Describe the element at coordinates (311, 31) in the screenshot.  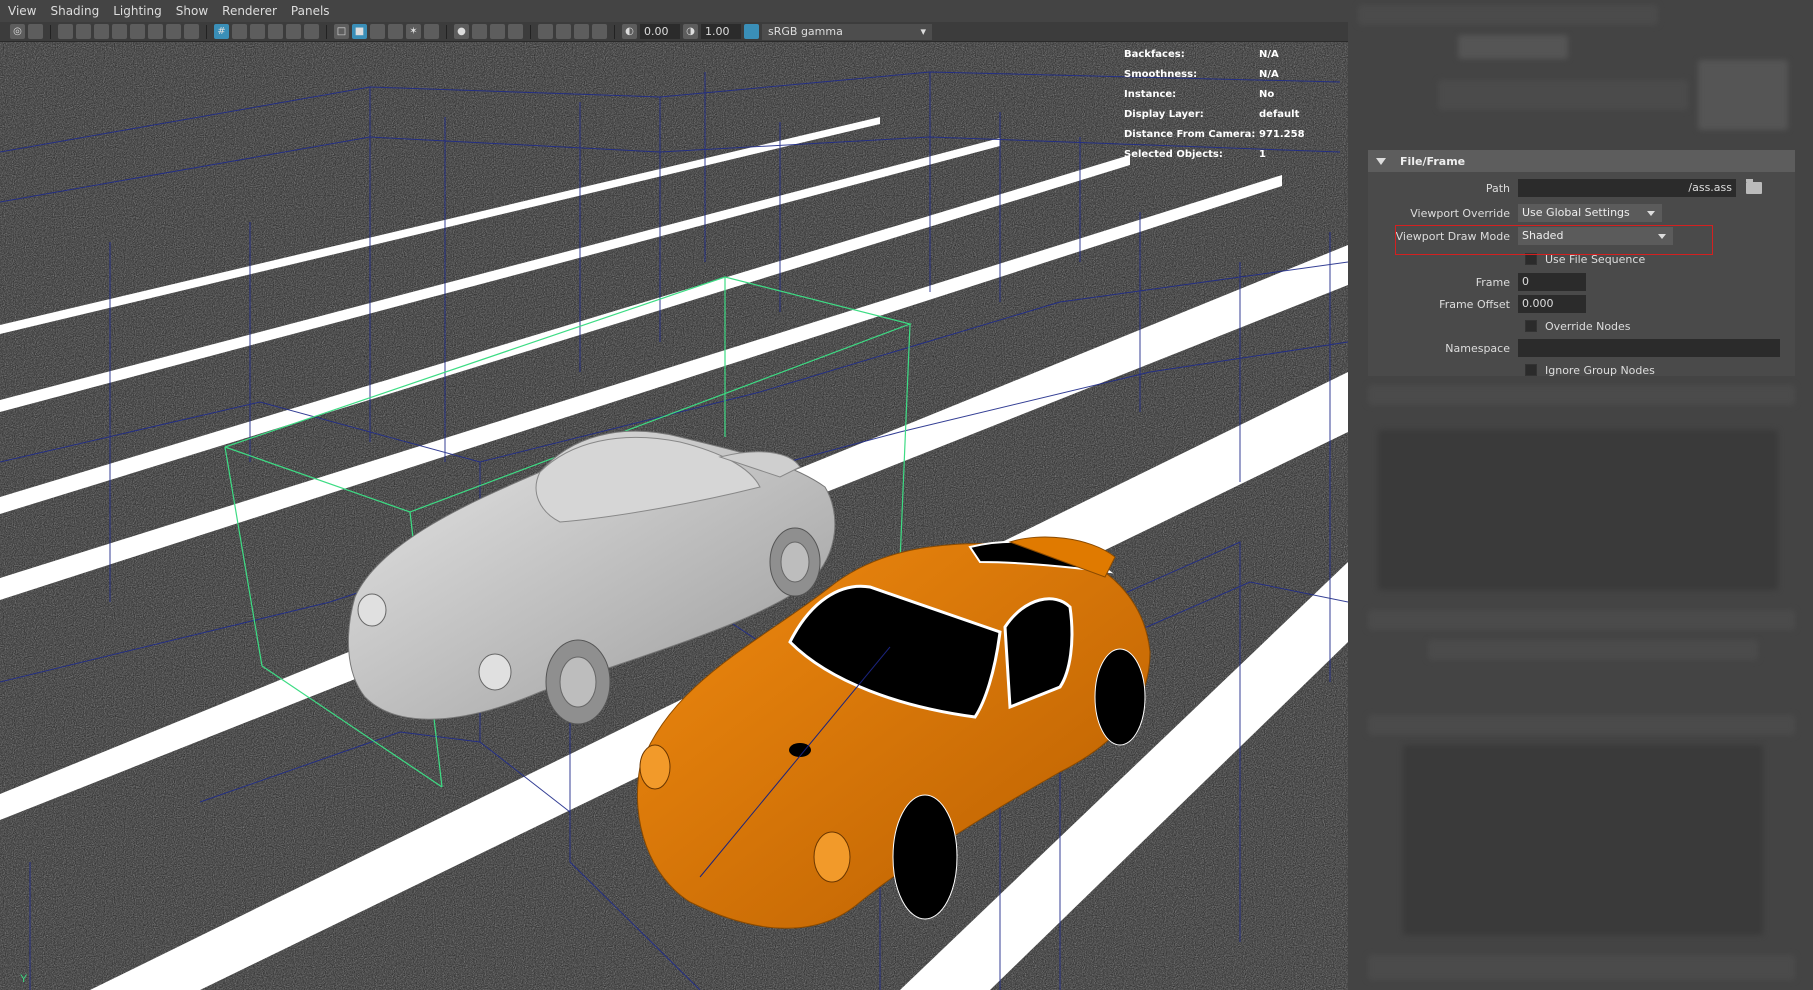
I see `sync-camera-icon` at that location.